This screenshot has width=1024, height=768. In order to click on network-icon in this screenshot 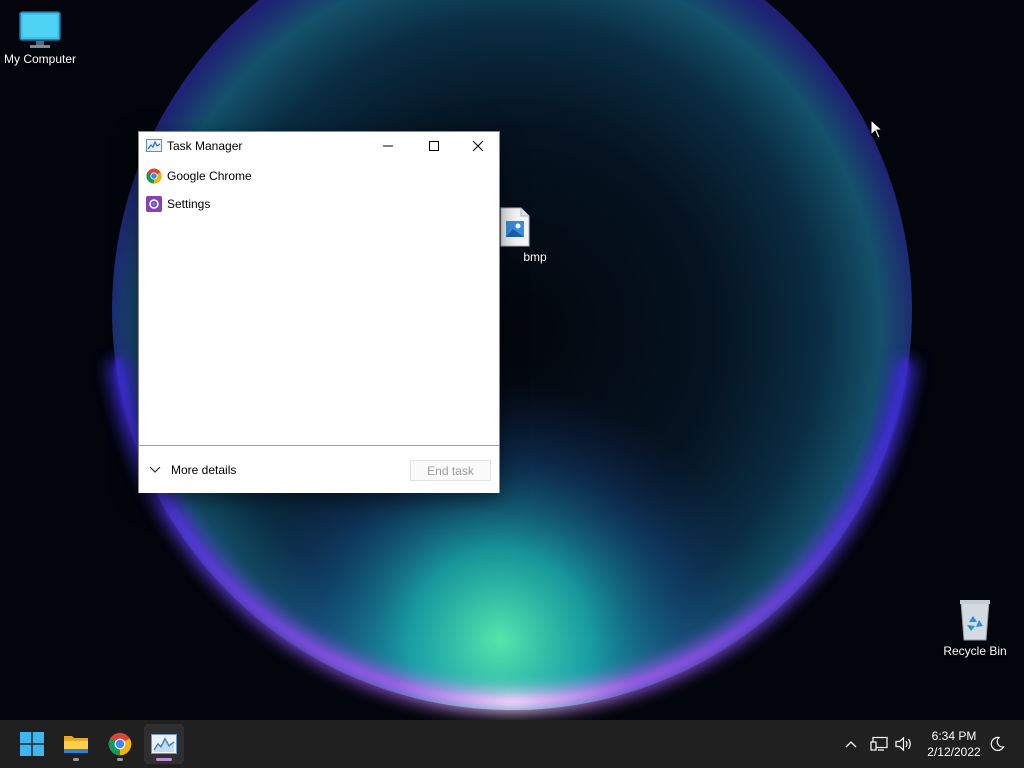, I will do `click(879, 743)`.